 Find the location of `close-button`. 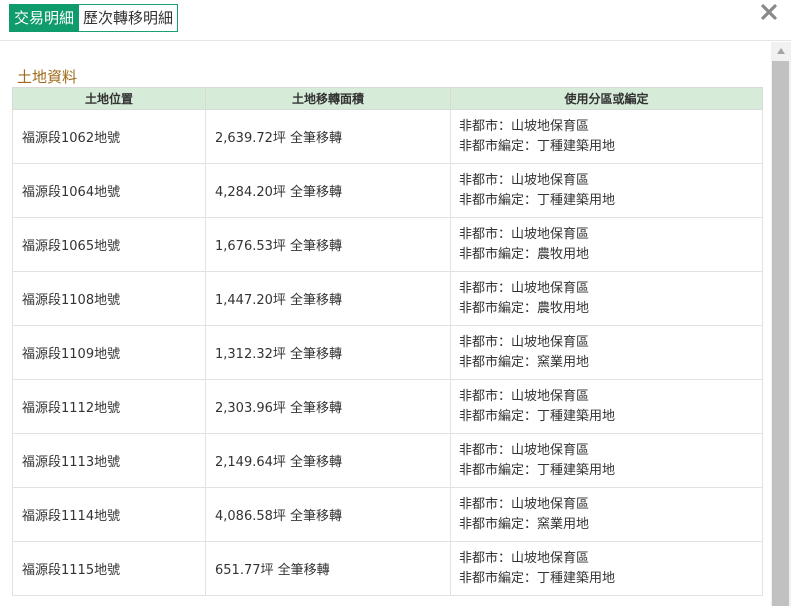

close-button is located at coordinates (769, 12).